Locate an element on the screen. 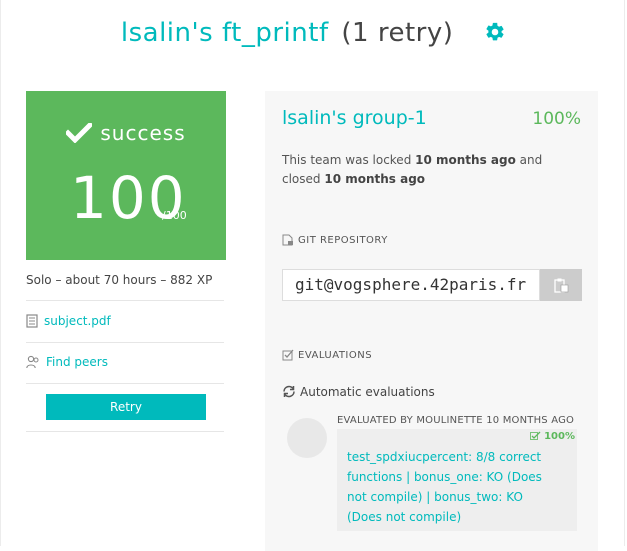 The height and width of the screenshot is (551, 627). score-max: /100 is located at coordinates (174, 215).